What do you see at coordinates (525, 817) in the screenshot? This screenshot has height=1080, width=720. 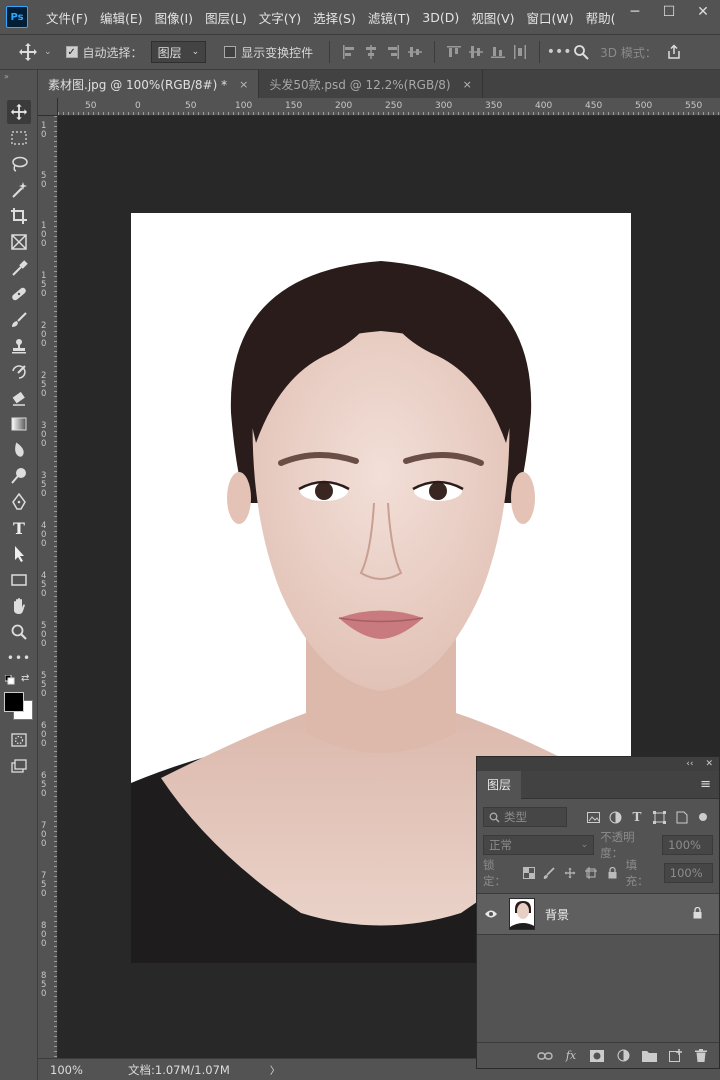 I see `layer-filter-dropdown: 类型` at bounding box center [525, 817].